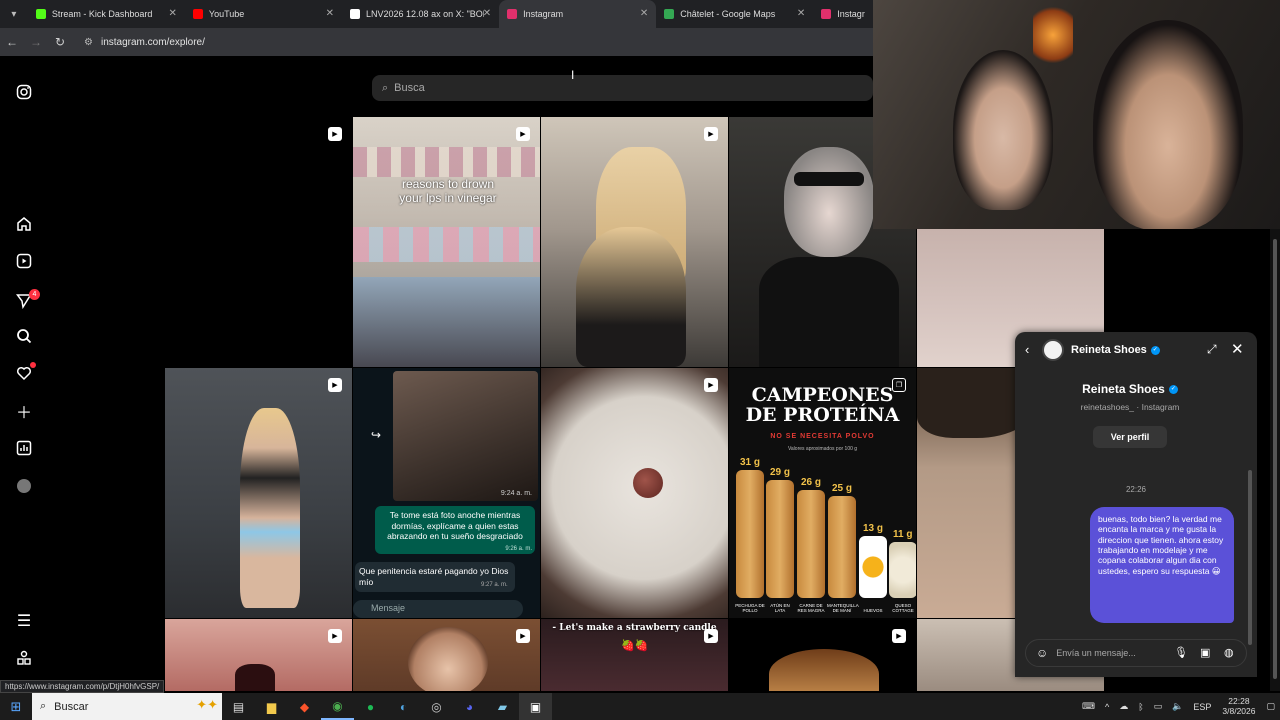 The width and height of the screenshot is (1280, 720). What do you see at coordinates (1237, 349) in the screenshot?
I see `close-icon: ✕` at bounding box center [1237, 349].